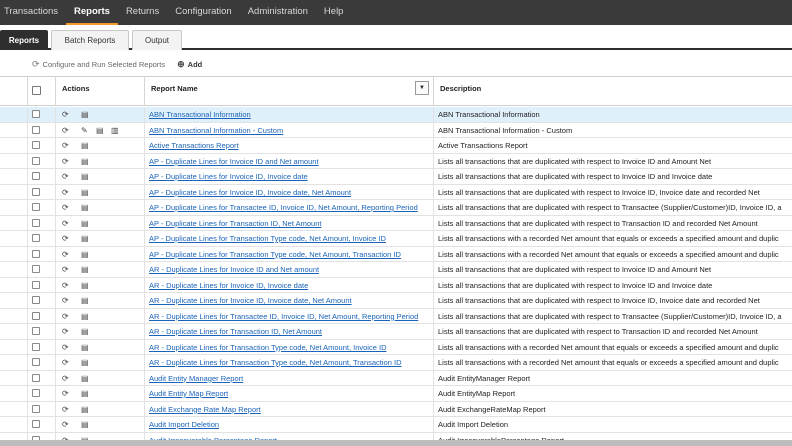 The height and width of the screenshot is (446, 792). I want to click on edit-pencil-icon: ✎, so click(84, 130).